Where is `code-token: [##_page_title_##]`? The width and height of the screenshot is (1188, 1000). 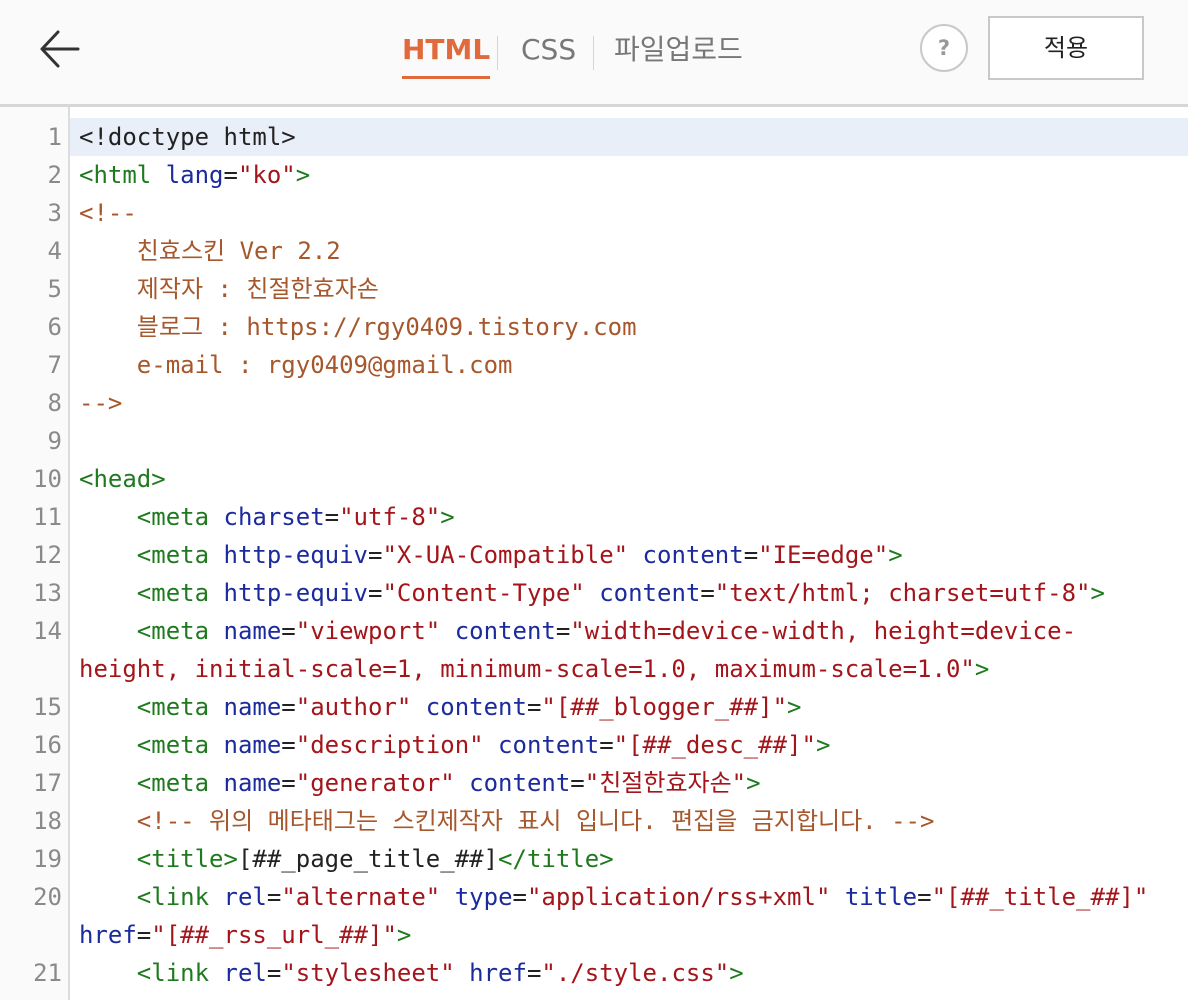
code-token: [##_page_title_##] is located at coordinates (368, 859).